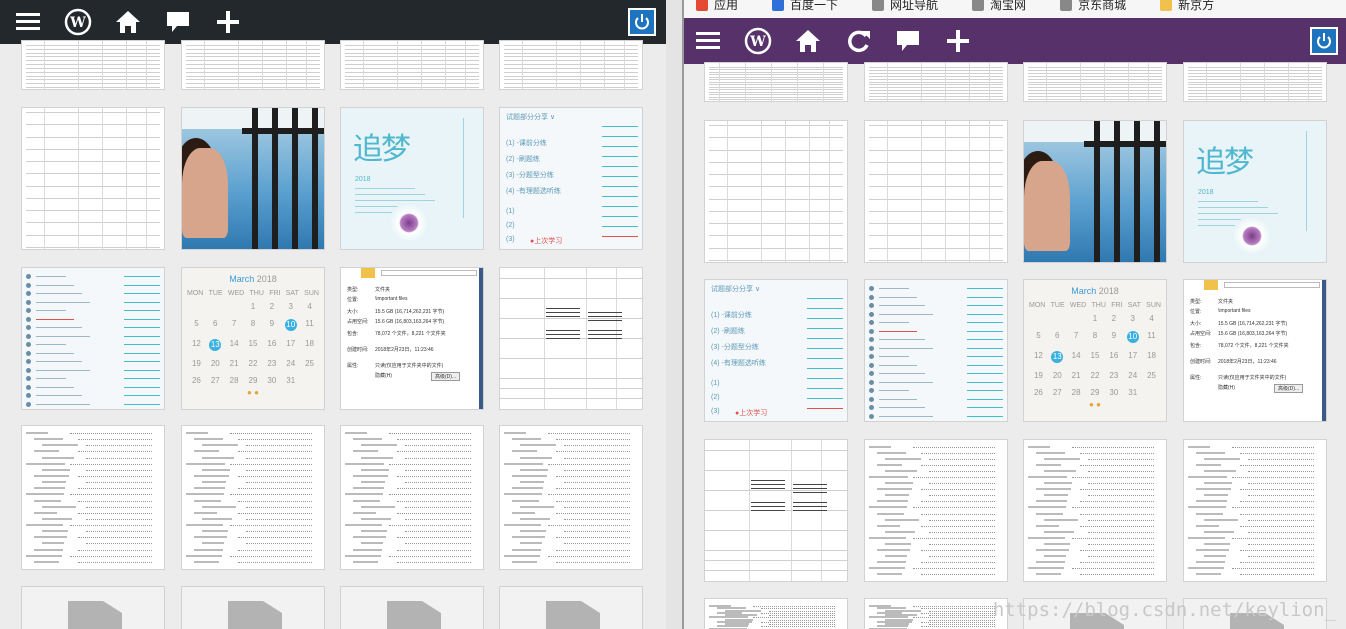  I want to click on calendar-day: 2, so click(1113, 318).